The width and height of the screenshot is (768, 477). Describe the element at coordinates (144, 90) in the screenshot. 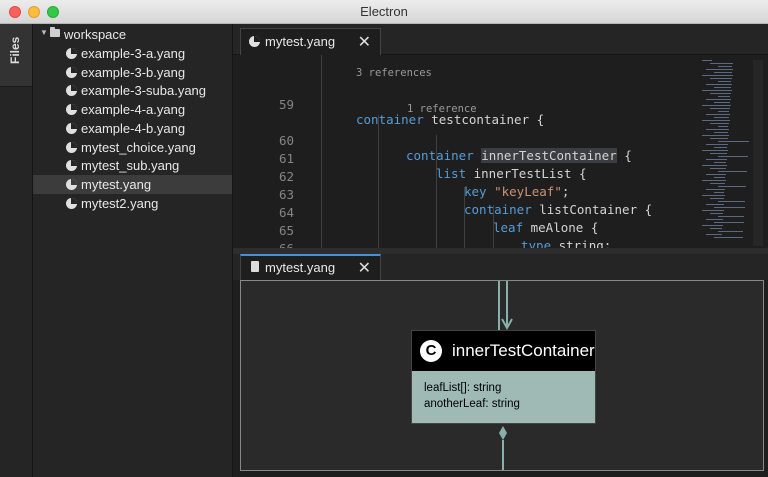

I see `tree-file-label: example-3-suba.yang` at that location.